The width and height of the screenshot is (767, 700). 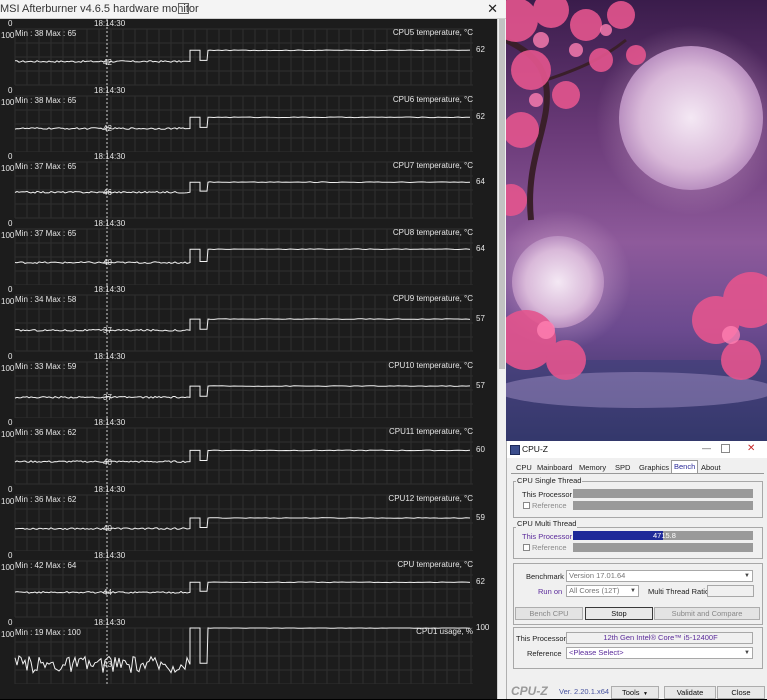 I want to click on sensor-name-label: CPU8 temperature, °C, so click(x=432, y=232).